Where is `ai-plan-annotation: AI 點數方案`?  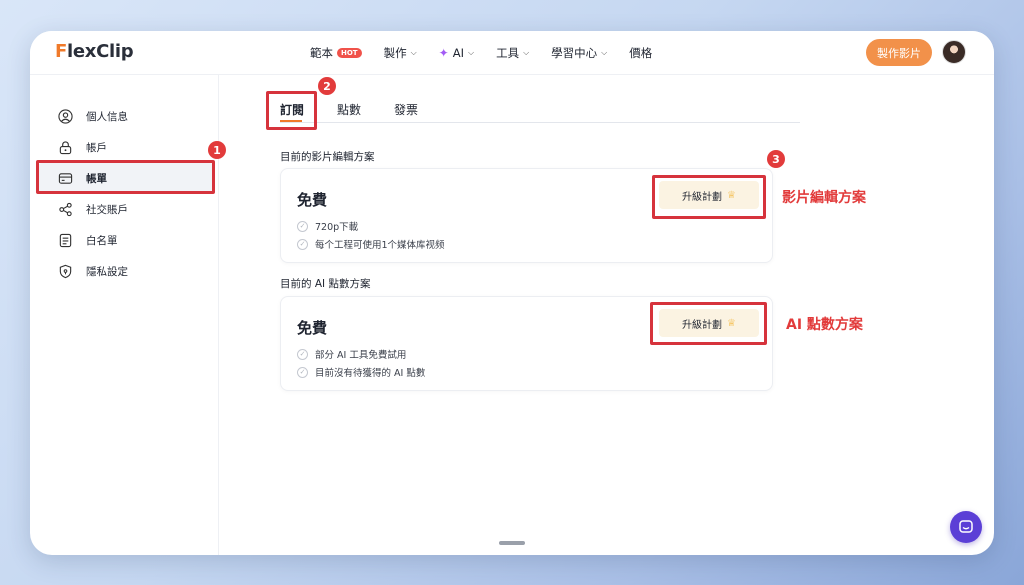
ai-plan-annotation: AI 點數方案 is located at coordinates (824, 325).